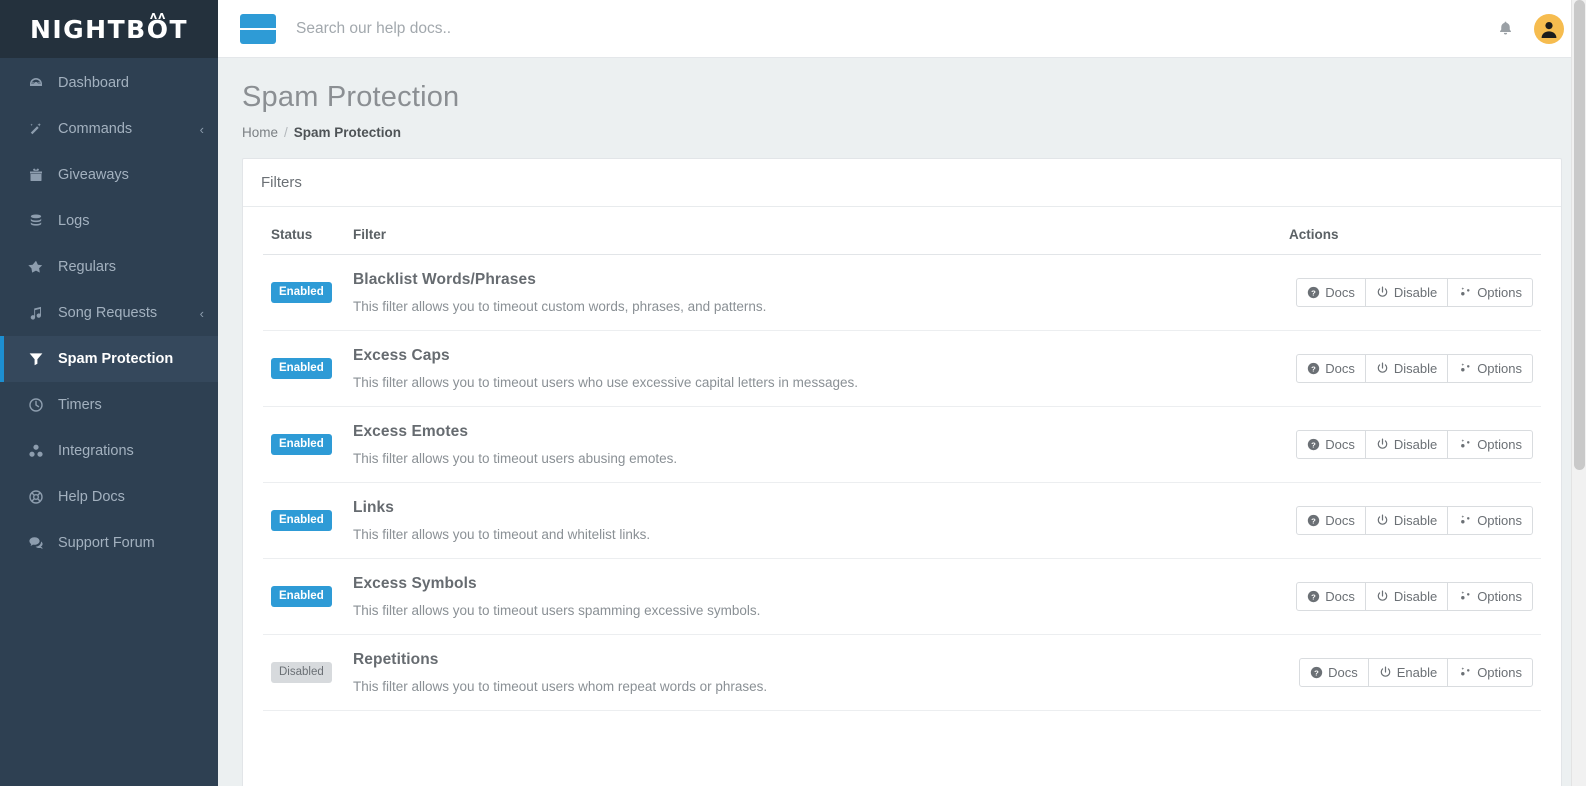 The height and width of the screenshot is (786, 1586). What do you see at coordinates (1549, 28) in the screenshot?
I see `avatar` at bounding box center [1549, 28].